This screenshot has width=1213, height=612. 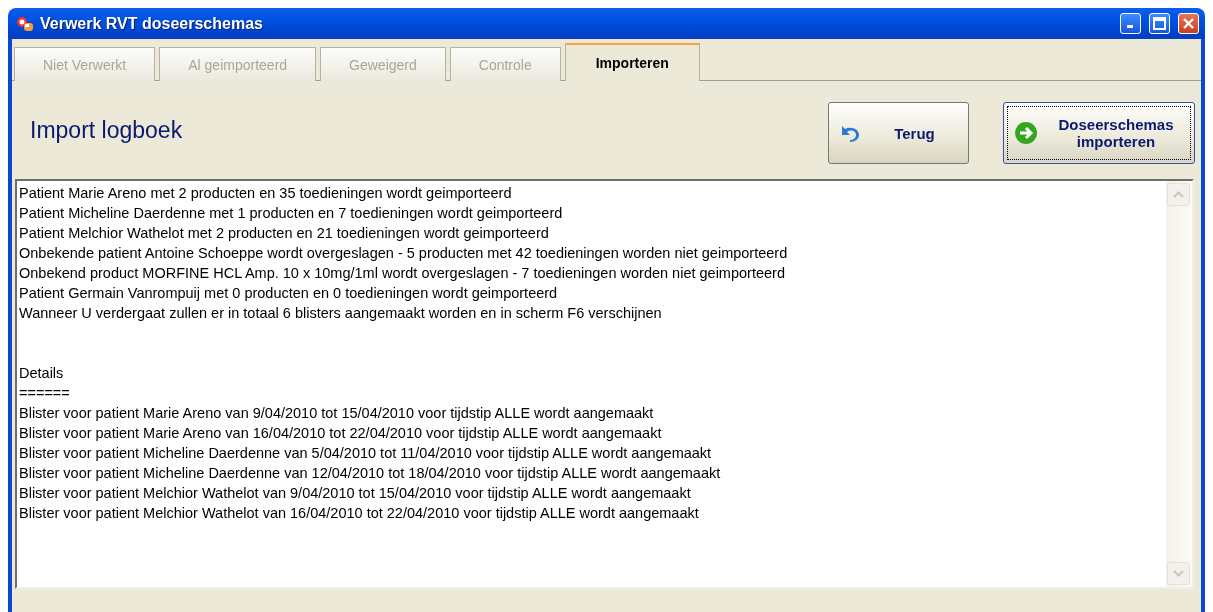 What do you see at coordinates (341, 313) in the screenshot?
I see `log-line: Wanneer U verdergaat zullen er in totaal 6 blisters aangemaakt worden en in scherm F6 verschijnen` at bounding box center [341, 313].